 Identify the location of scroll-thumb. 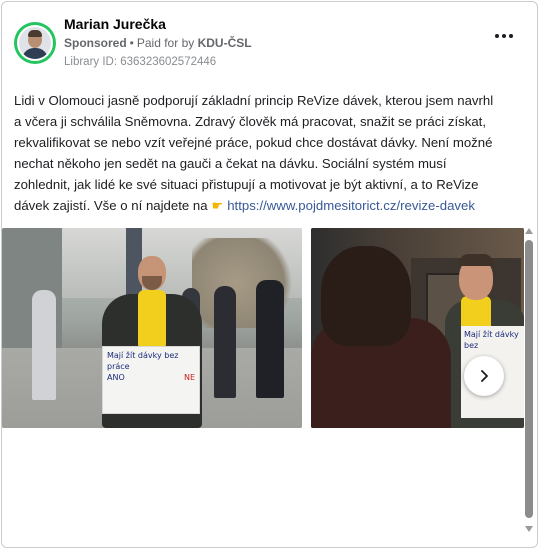
(529, 379).